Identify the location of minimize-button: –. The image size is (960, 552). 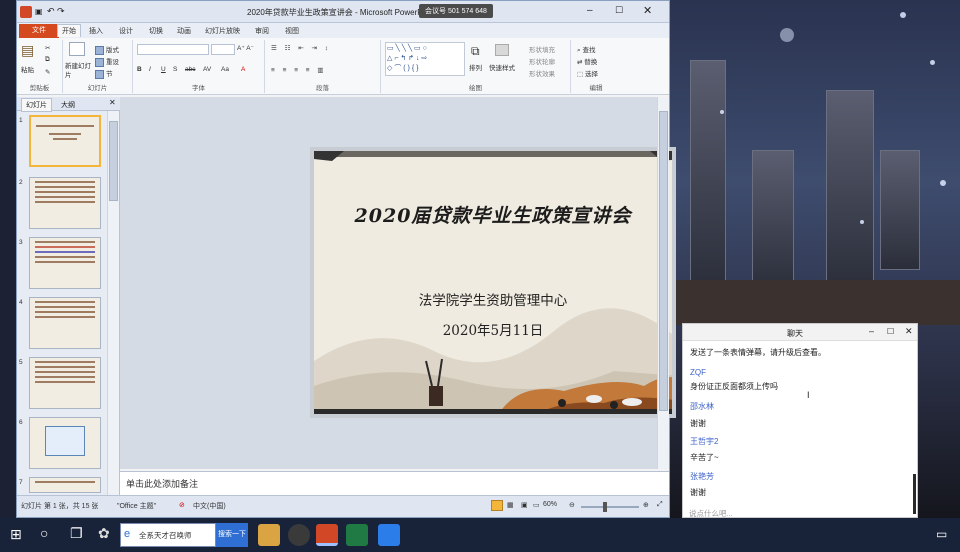
(590, 10).